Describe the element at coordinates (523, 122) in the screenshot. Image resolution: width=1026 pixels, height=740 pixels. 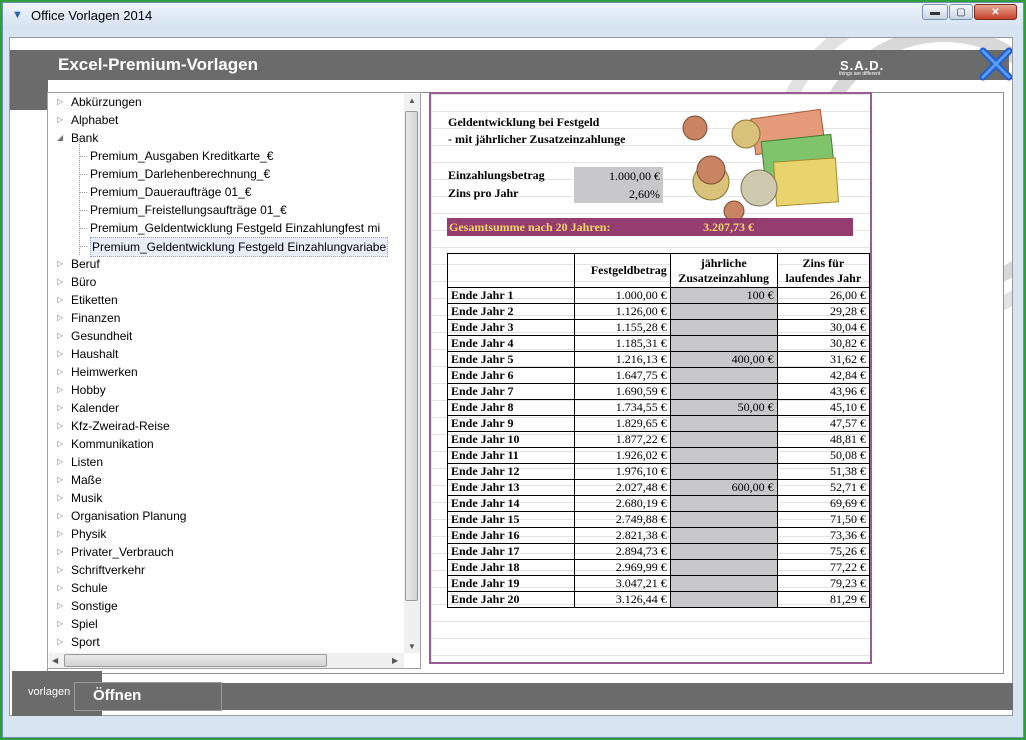
I see `preview-title-line1: Geldentwicklung bei Festgeld` at that location.